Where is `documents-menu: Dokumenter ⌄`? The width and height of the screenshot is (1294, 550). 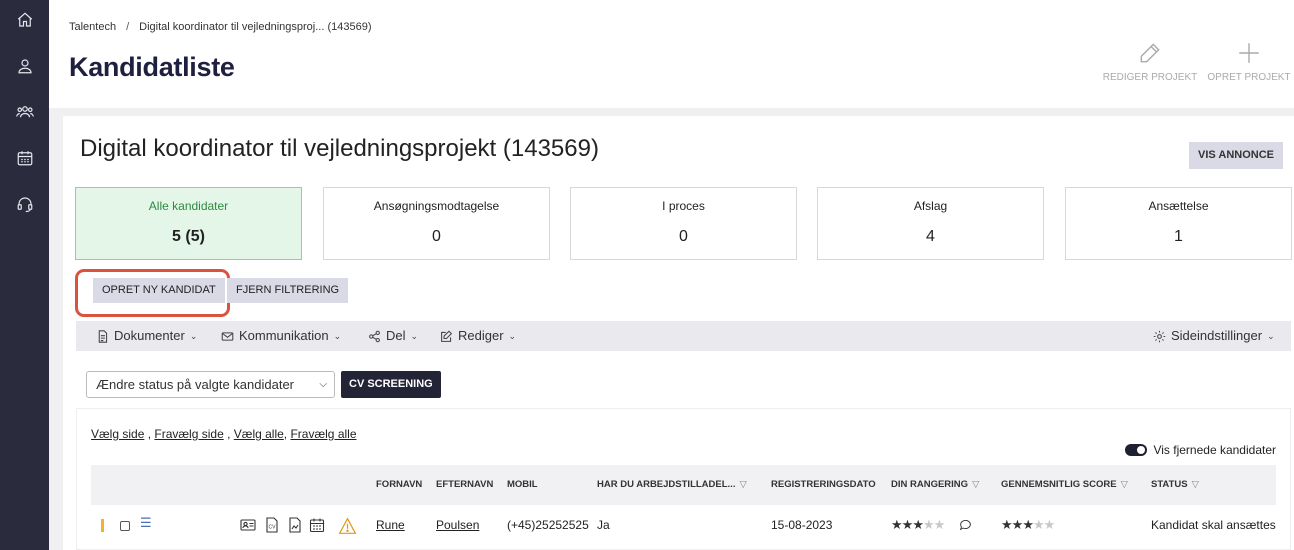
documents-menu: Dokumenter ⌄ is located at coordinates (146, 336).